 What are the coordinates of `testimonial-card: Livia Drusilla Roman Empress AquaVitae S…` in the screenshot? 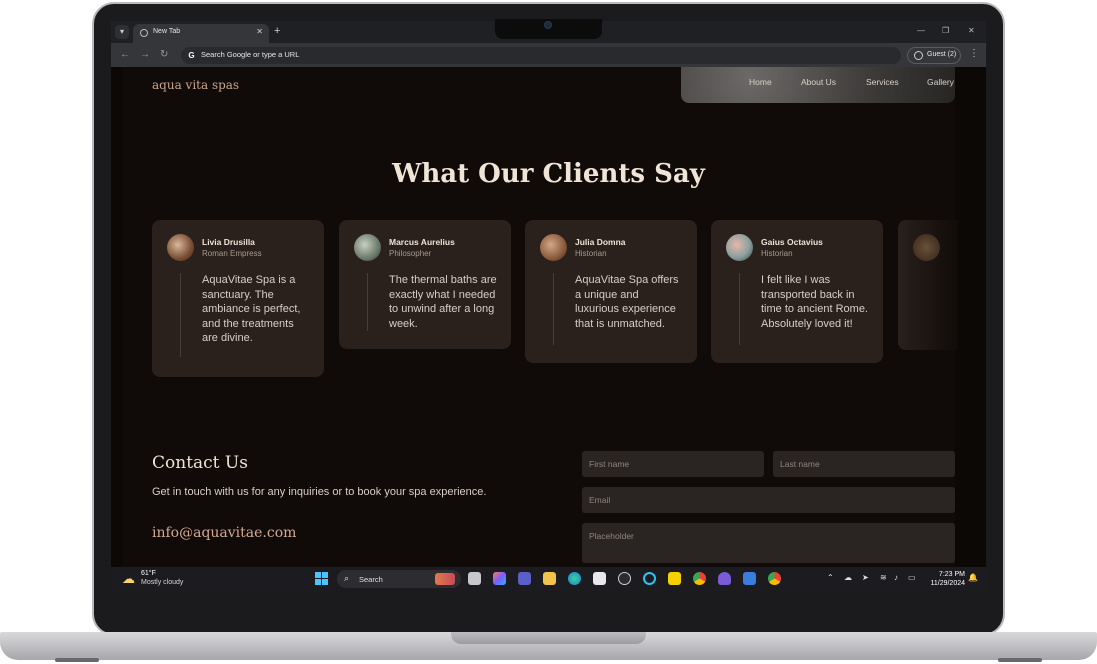 It's located at (238, 298).